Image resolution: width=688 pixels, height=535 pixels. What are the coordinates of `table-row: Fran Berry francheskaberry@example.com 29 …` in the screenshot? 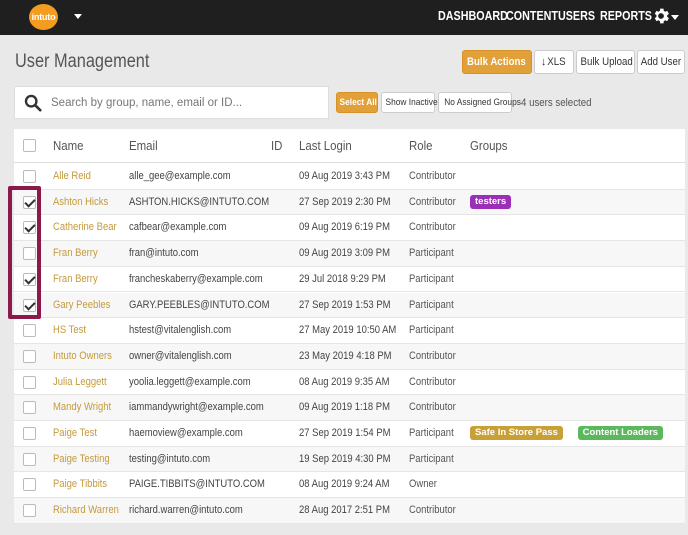 It's located at (349, 279).